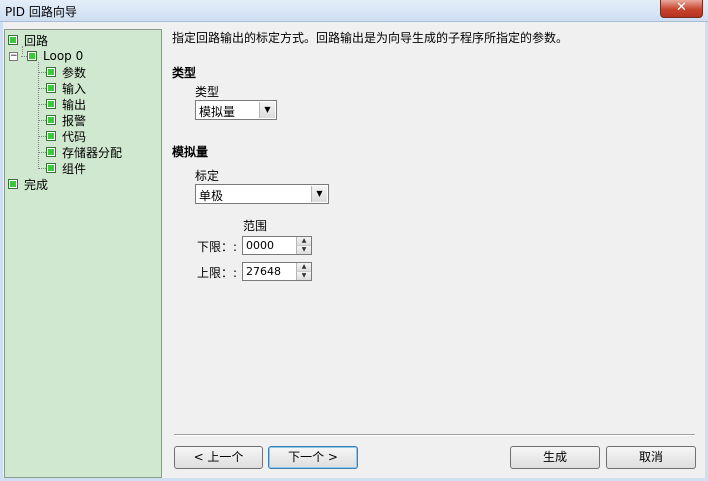  I want to click on tree-item-components: 组件, so click(66, 168).